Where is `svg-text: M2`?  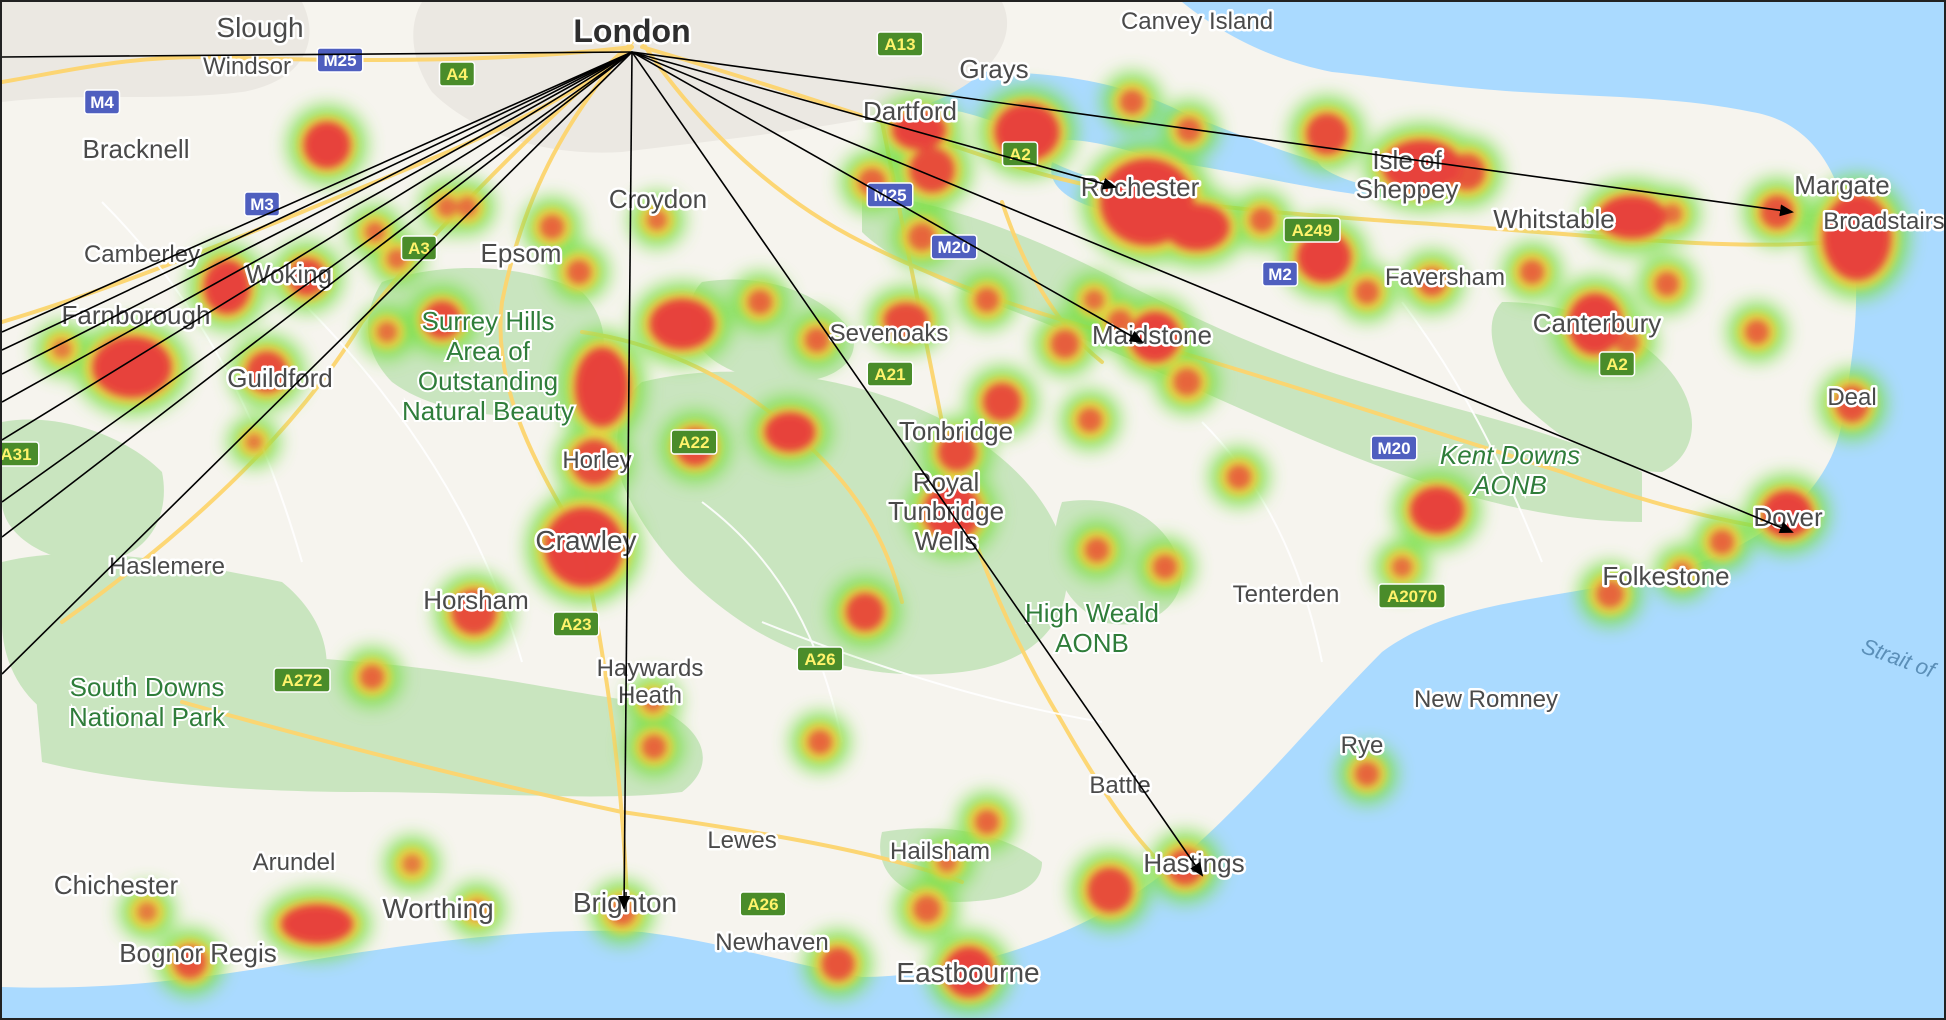
svg-text: M2 is located at coordinates (1280, 274).